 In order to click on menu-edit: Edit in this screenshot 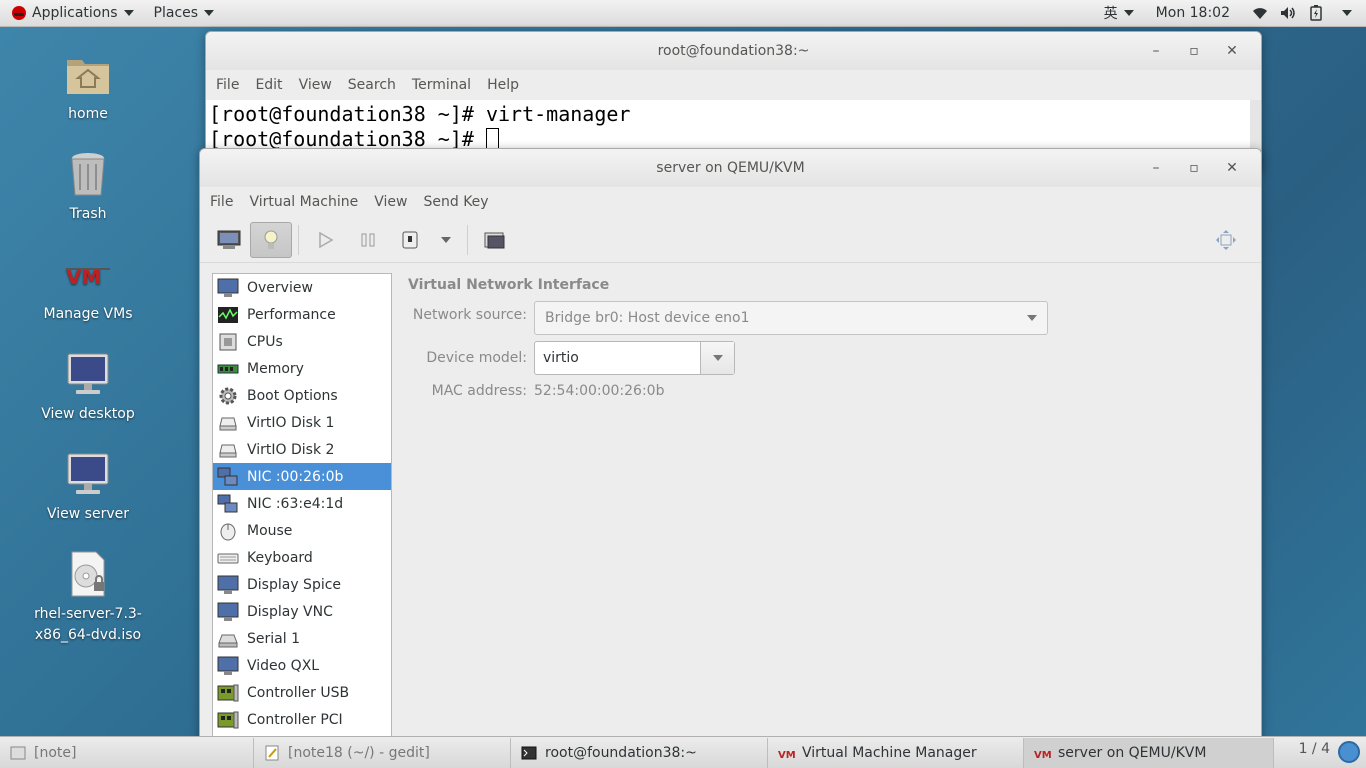, I will do `click(268, 85)`.